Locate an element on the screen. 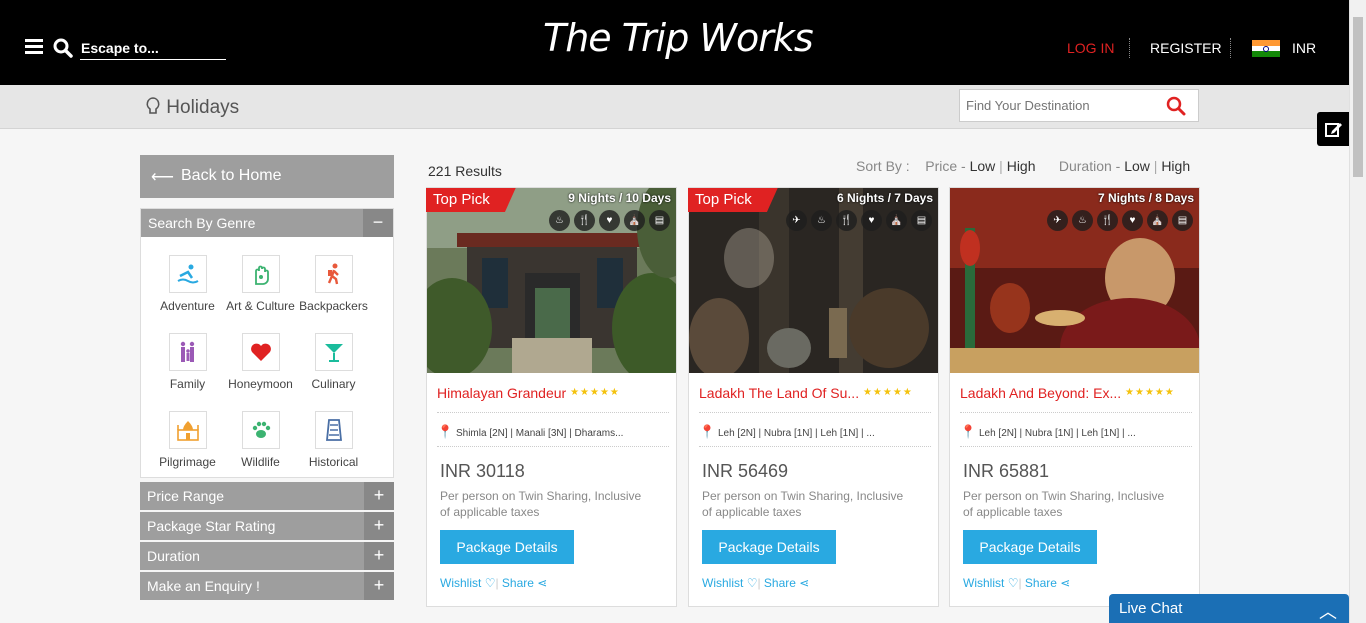 The width and height of the screenshot is (1366, 623). genre-honeymoon: Honeymoon is located at coordinates (260, 362).